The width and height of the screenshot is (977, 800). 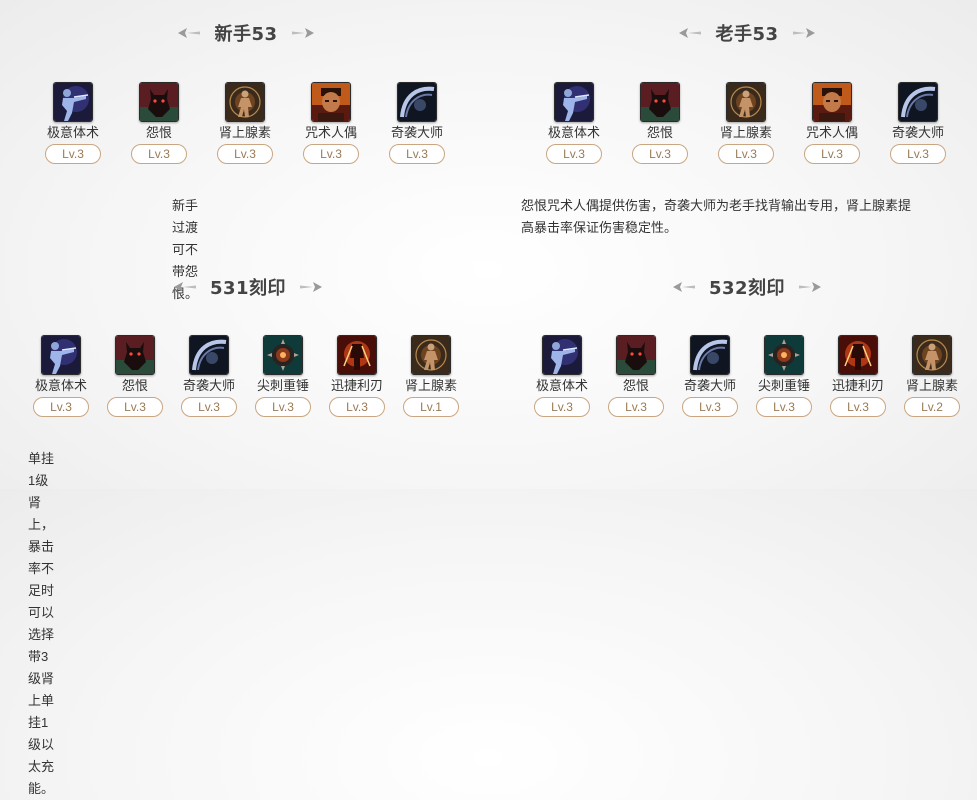 I want to click on panel-title: 532刻印, so click(x=747, y=288).